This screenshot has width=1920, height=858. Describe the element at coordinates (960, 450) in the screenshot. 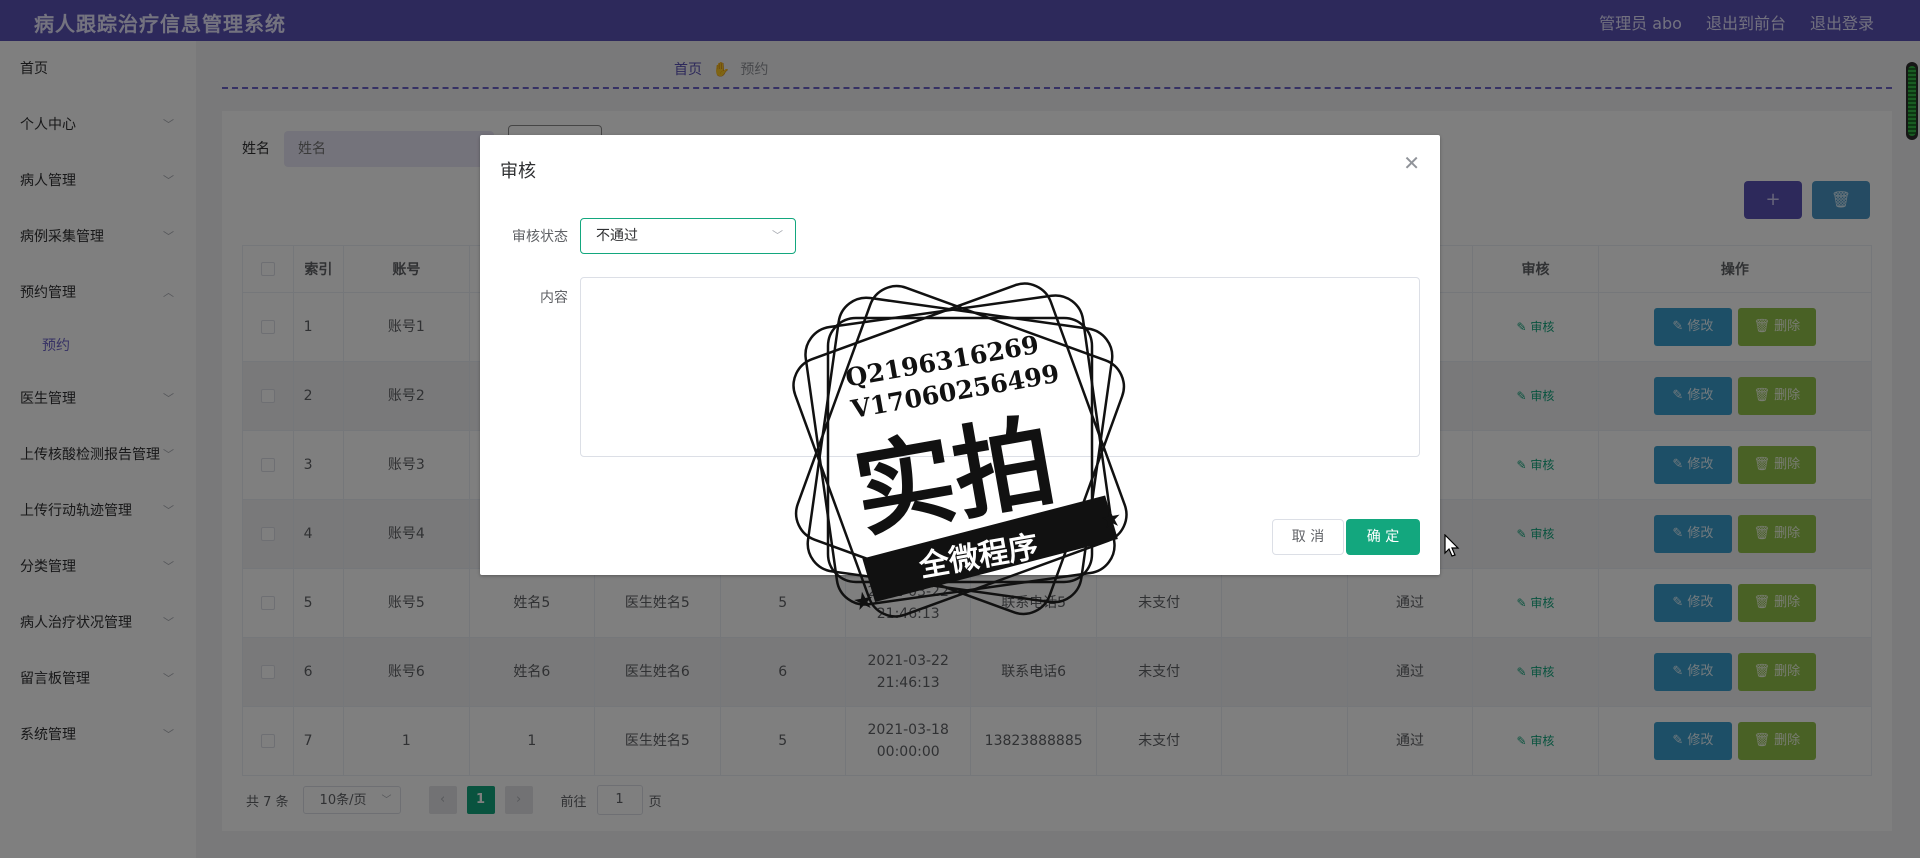

I see `watermark-stamp: Q2196316269 V17060256499 实拍 全微程序 ★ ★` at that location.